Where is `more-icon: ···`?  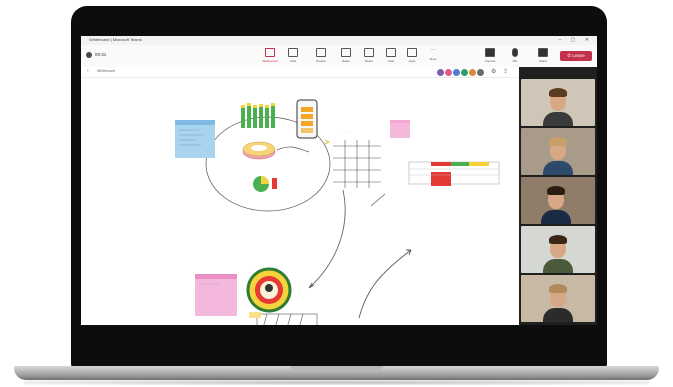
more-icon: ··· is located at coordinates (433, 50).